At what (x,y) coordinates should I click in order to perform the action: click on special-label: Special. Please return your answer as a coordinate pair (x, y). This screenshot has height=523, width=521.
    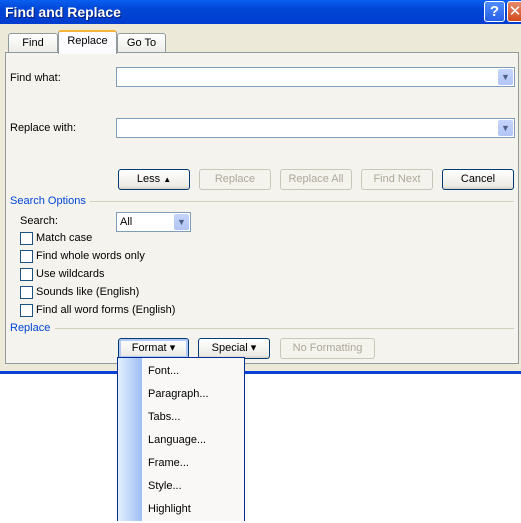
    Looking at the image, I should click on (229, 348).